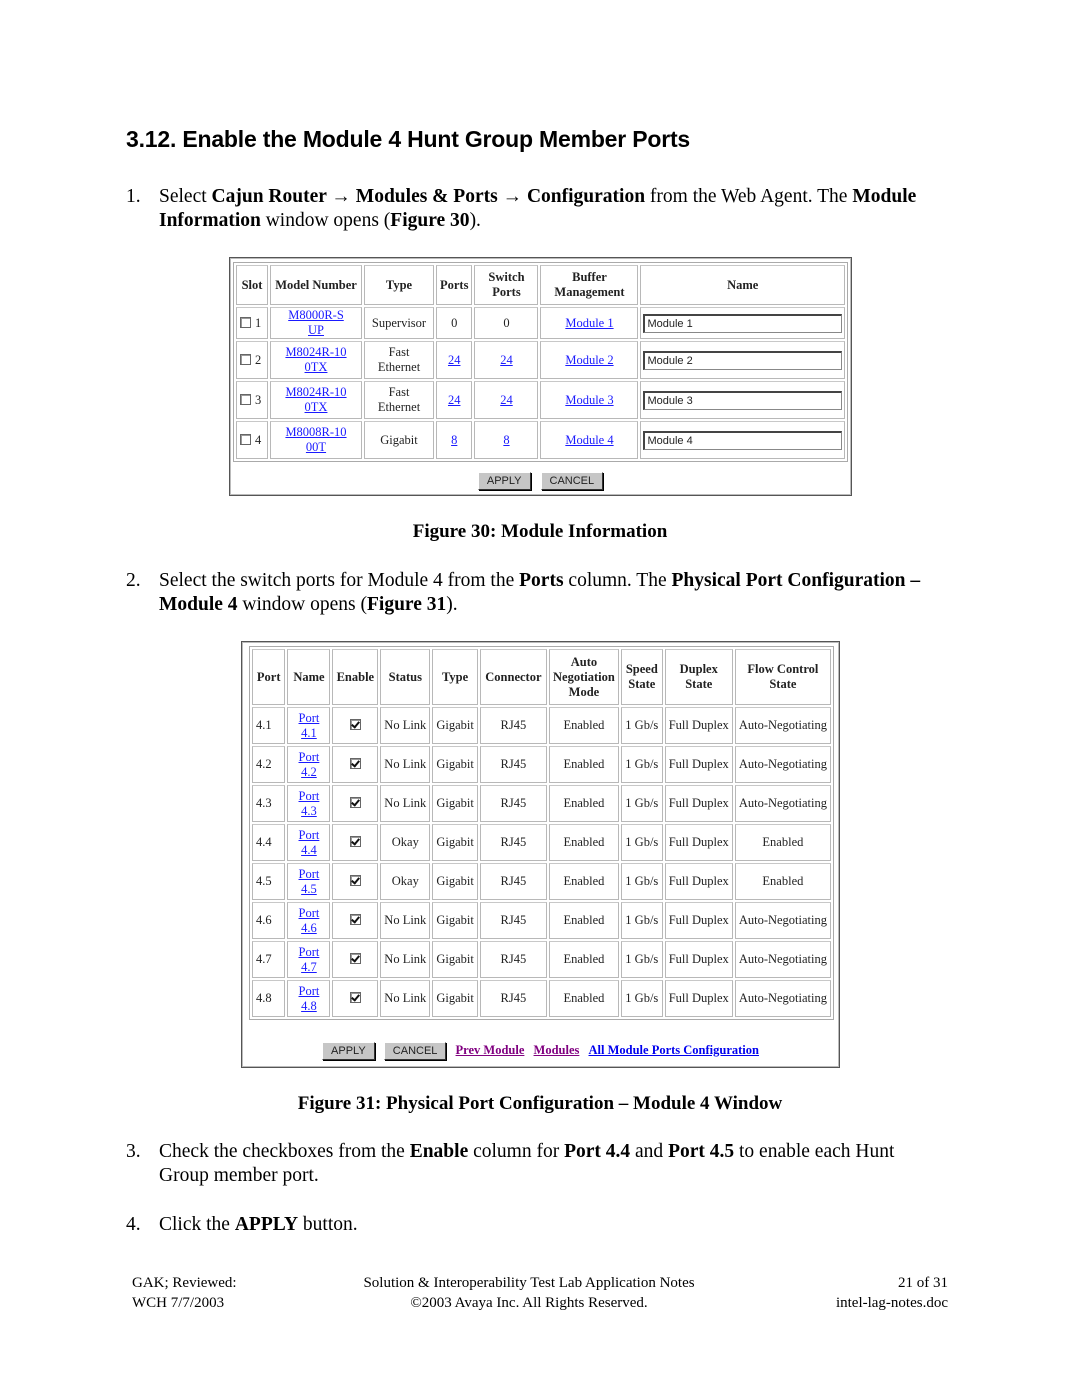 This screenshot has width=1080, height=1397. I want to click on port-name-link: Port 4.5, so click(309, 882).